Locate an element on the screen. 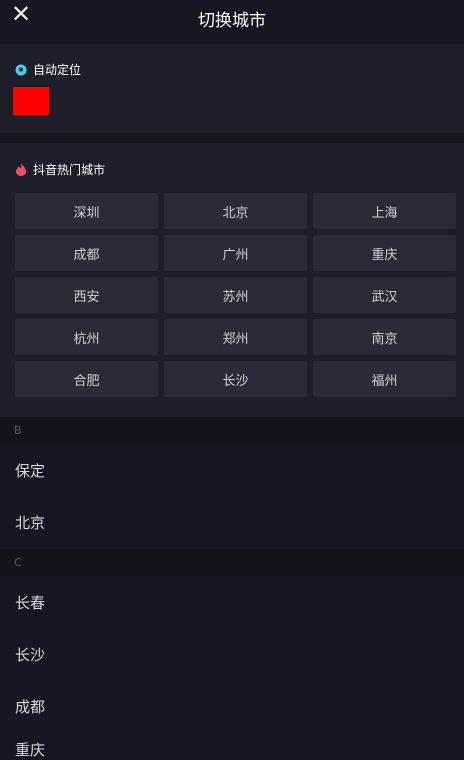  hot-cities-label: 抖音热门城市 is located at coordinates (69, 170).